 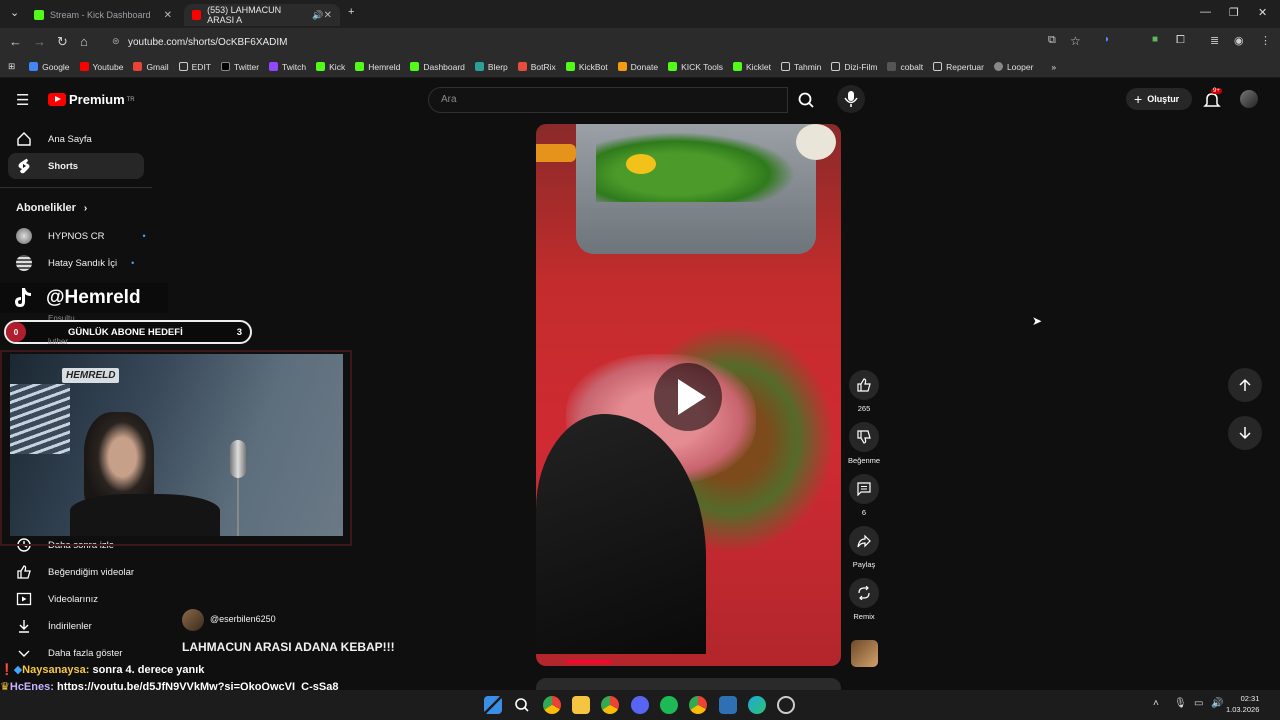 I want to click on play-button, so click(x=688, y=397).